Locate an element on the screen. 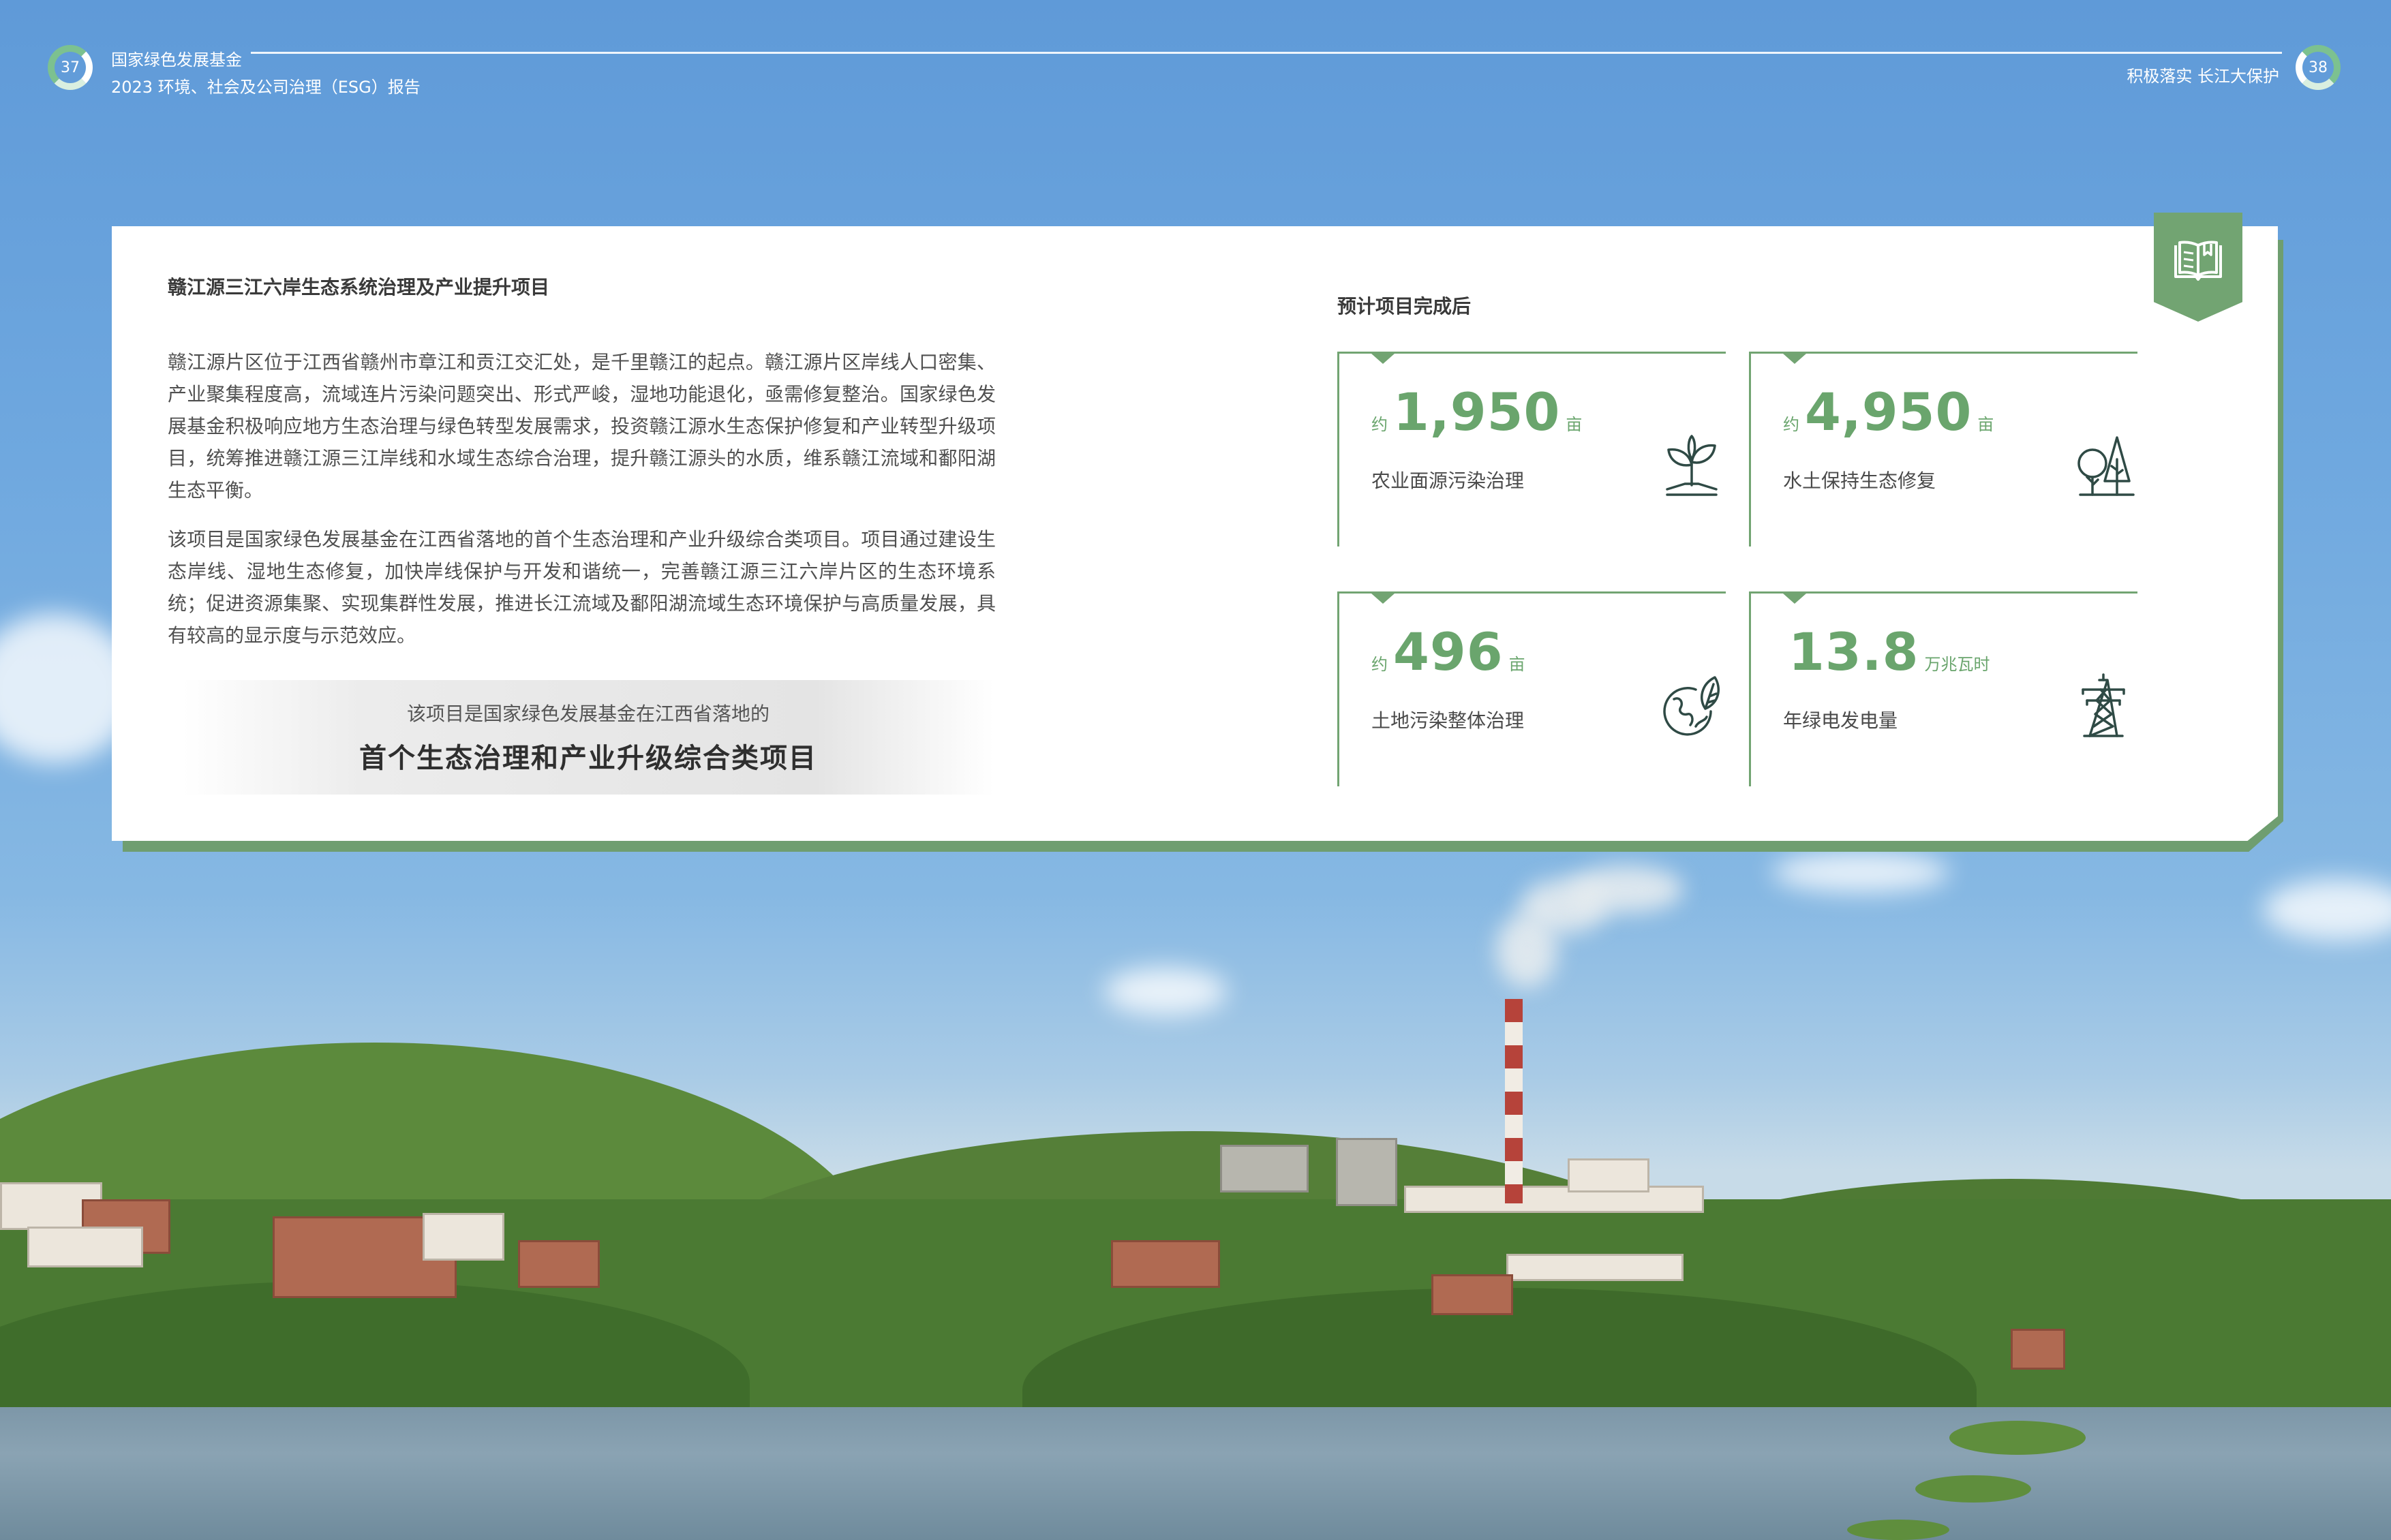  stats-heading: 预计项目完成后 is located at coordinates (1405, 306).